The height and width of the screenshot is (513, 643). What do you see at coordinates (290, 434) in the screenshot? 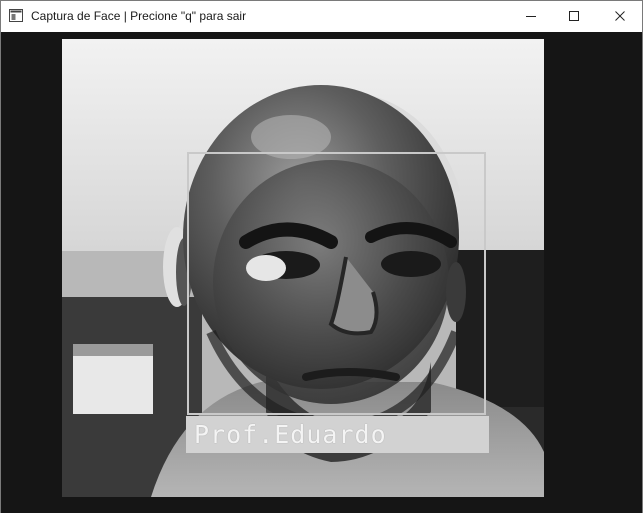
I see `recognized-name: Prof.Eduardo` at bounding box center [290, 434].